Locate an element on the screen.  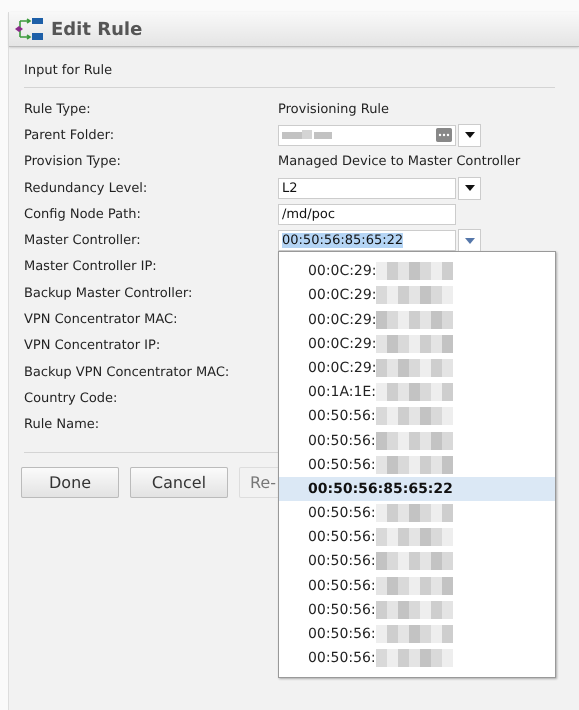
dropdown-option: 00:50:56:85:65:22 is located at coordinates (417, 488).